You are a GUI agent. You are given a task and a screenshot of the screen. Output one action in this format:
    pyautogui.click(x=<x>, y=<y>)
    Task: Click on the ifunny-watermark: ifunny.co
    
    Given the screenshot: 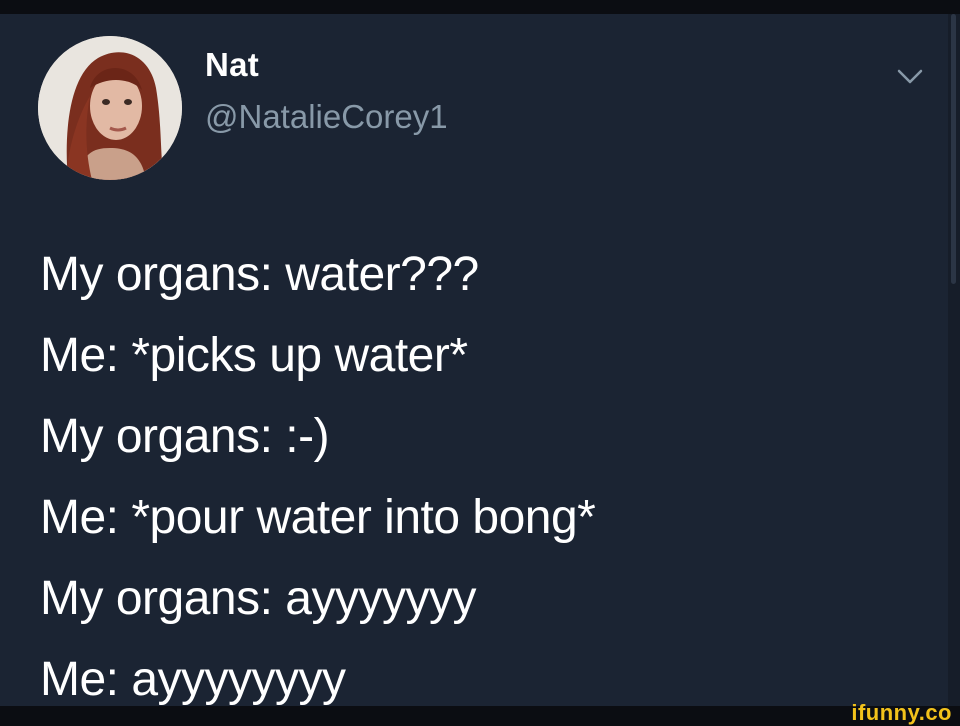 What is the action you would take?
    pyautogui.click(x=901, y=712)
    